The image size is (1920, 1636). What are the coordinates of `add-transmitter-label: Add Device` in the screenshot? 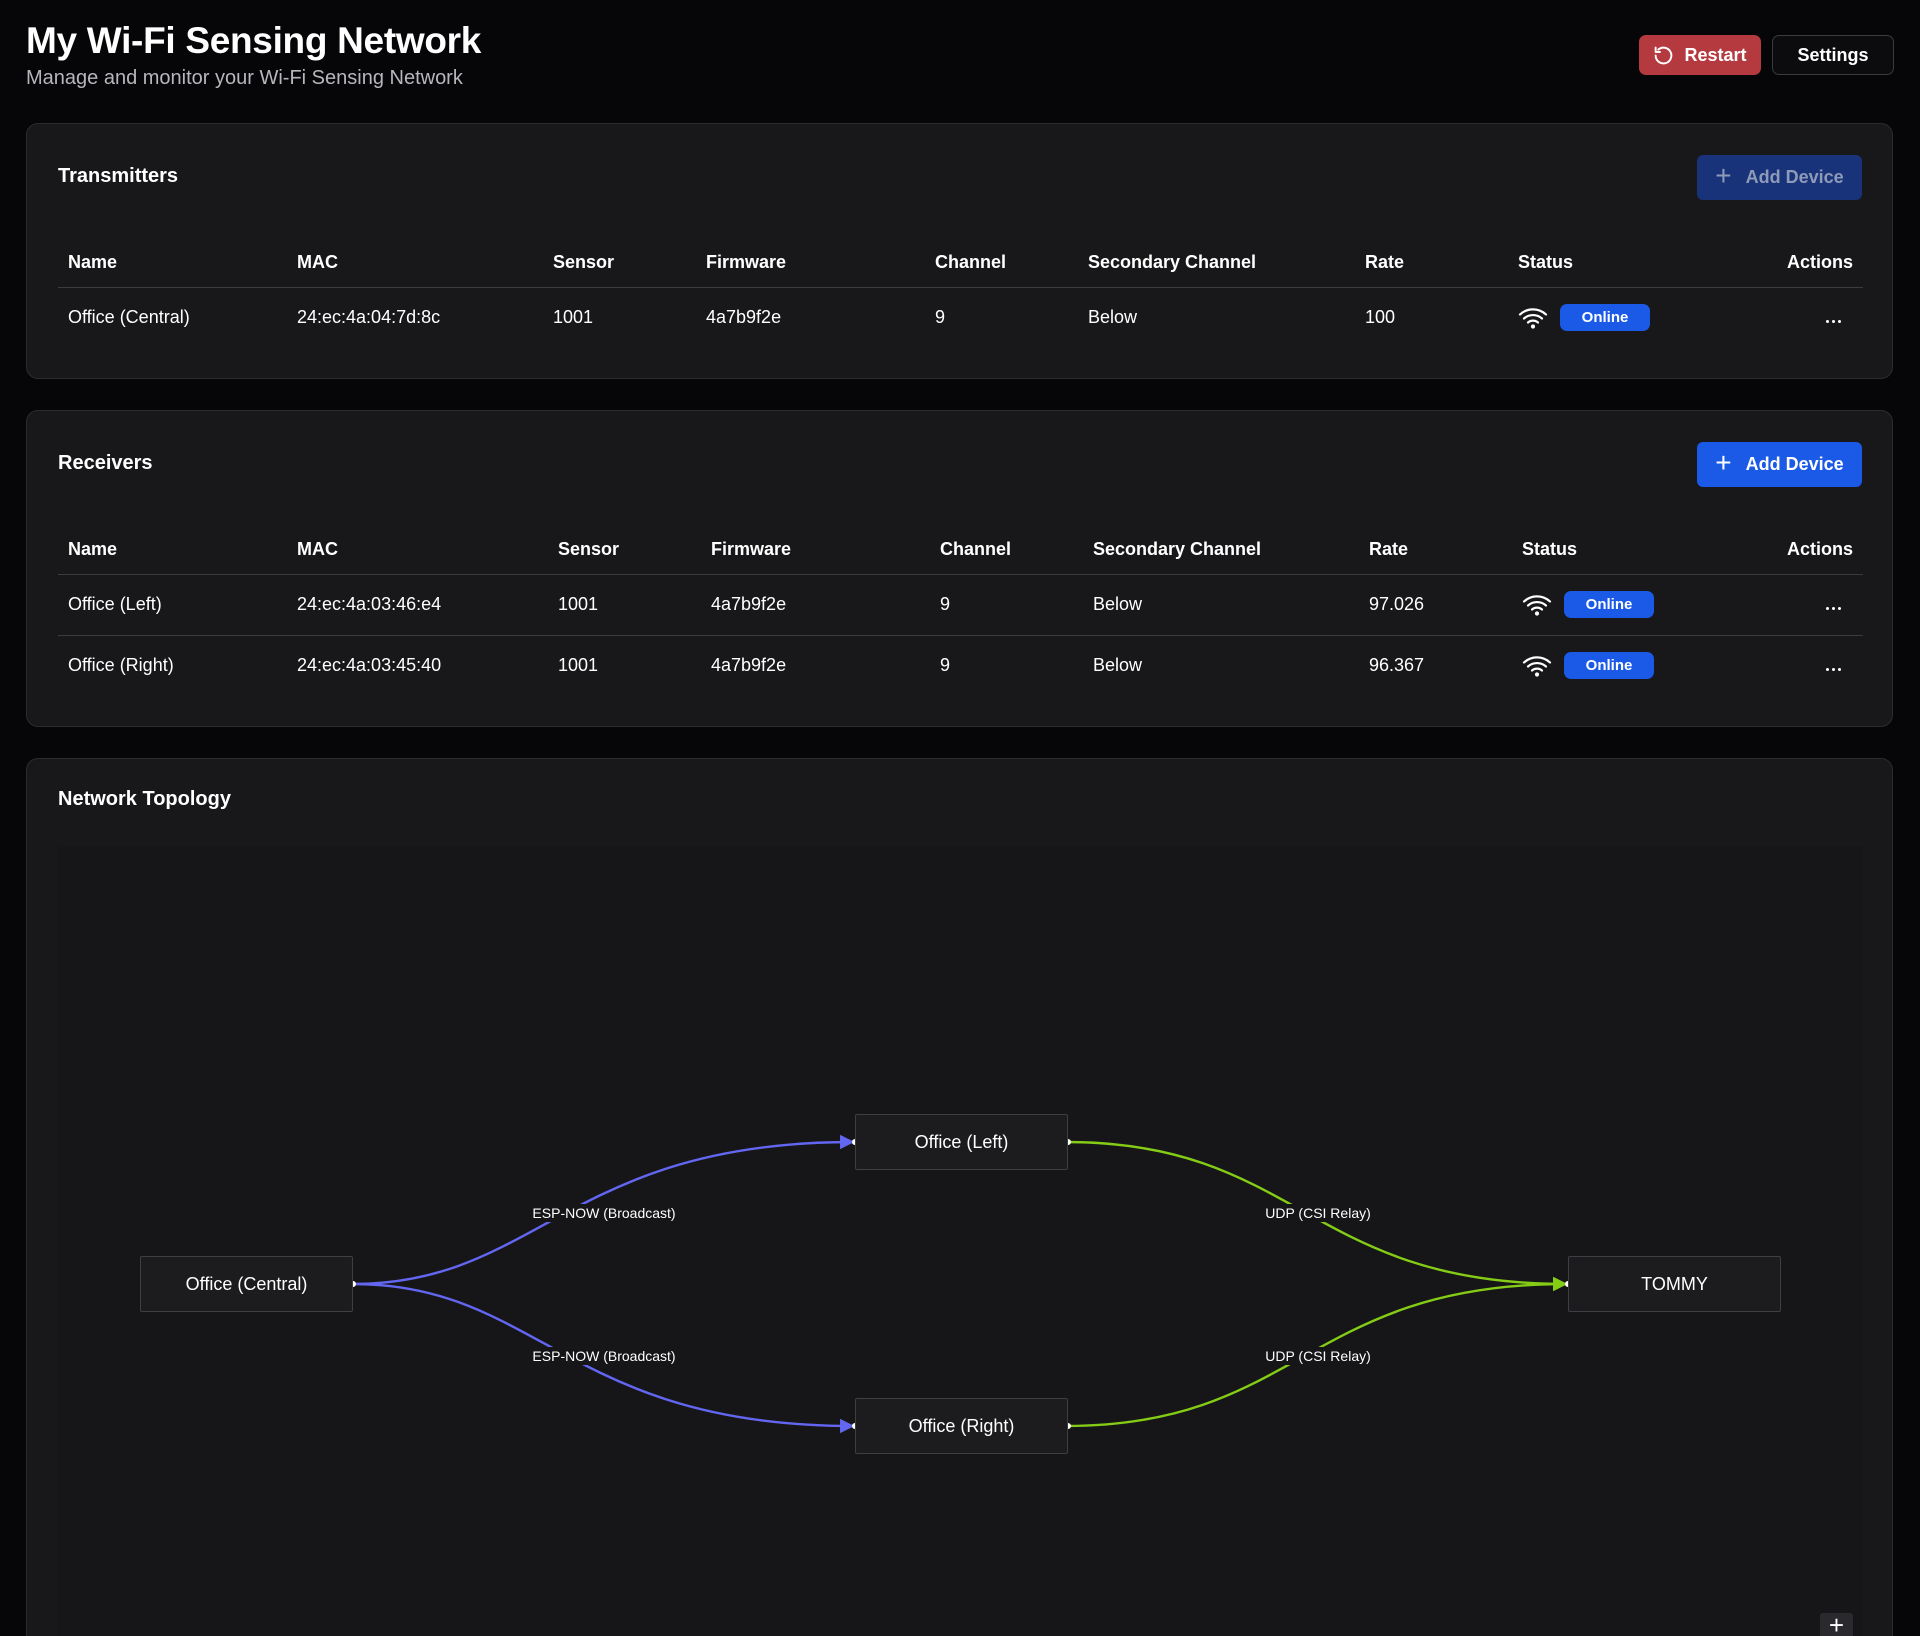 It's located at (1794, 177).